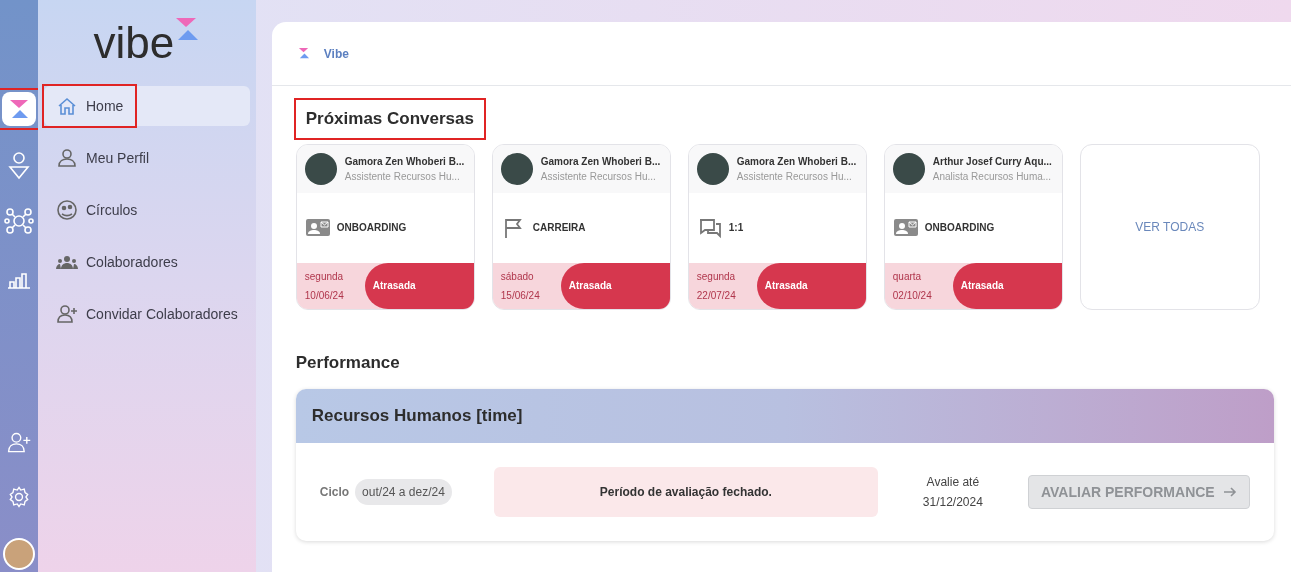  What do you see at coordinates (559, 228) in the screenshot?
I see `conversation-type: CARREIRA` at bounding box center [559, 228].